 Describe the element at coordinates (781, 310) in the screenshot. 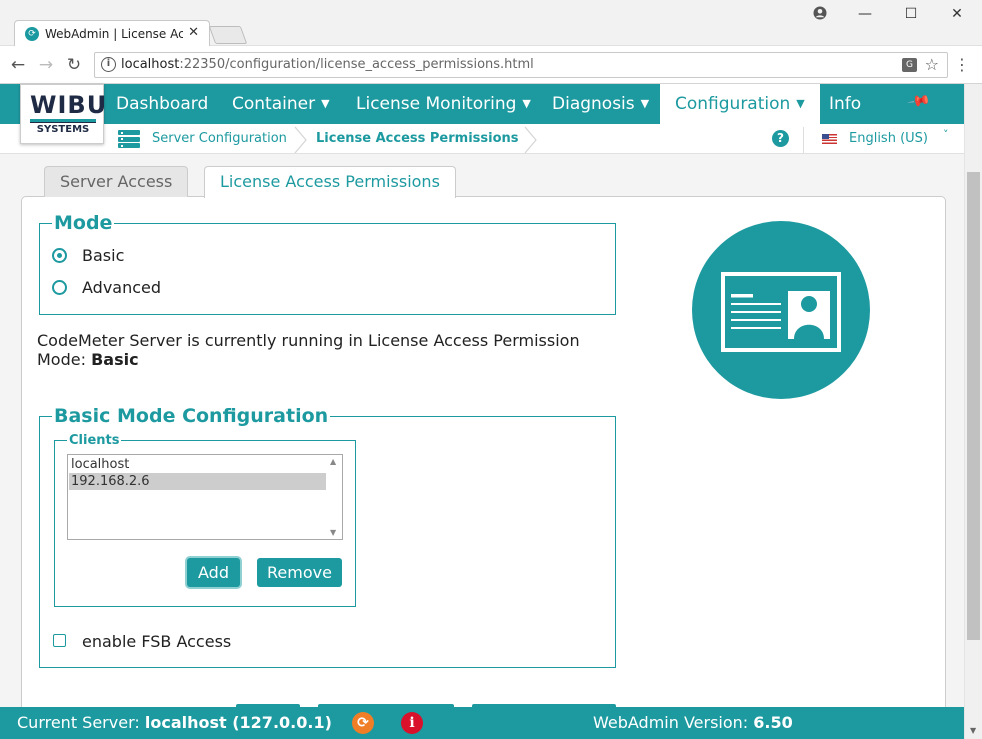

I see `id-card-icon` at that location.